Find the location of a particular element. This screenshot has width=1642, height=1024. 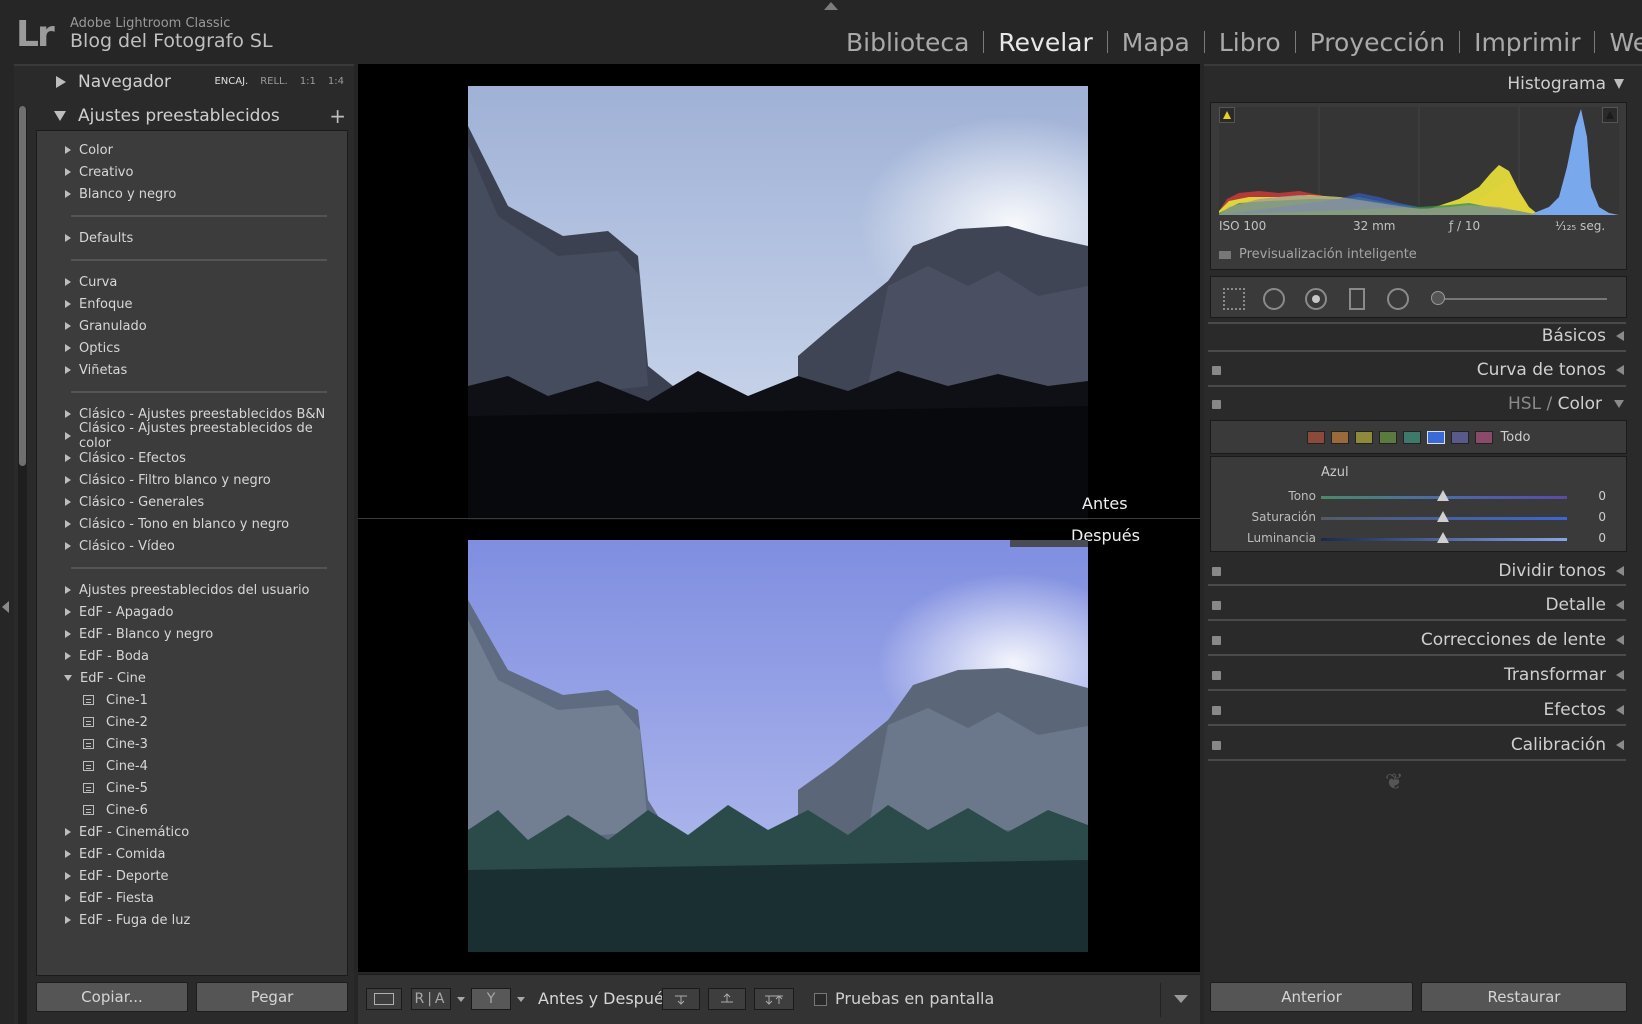

highlight-clipping-toggle is located at coordinates (1610, 115).